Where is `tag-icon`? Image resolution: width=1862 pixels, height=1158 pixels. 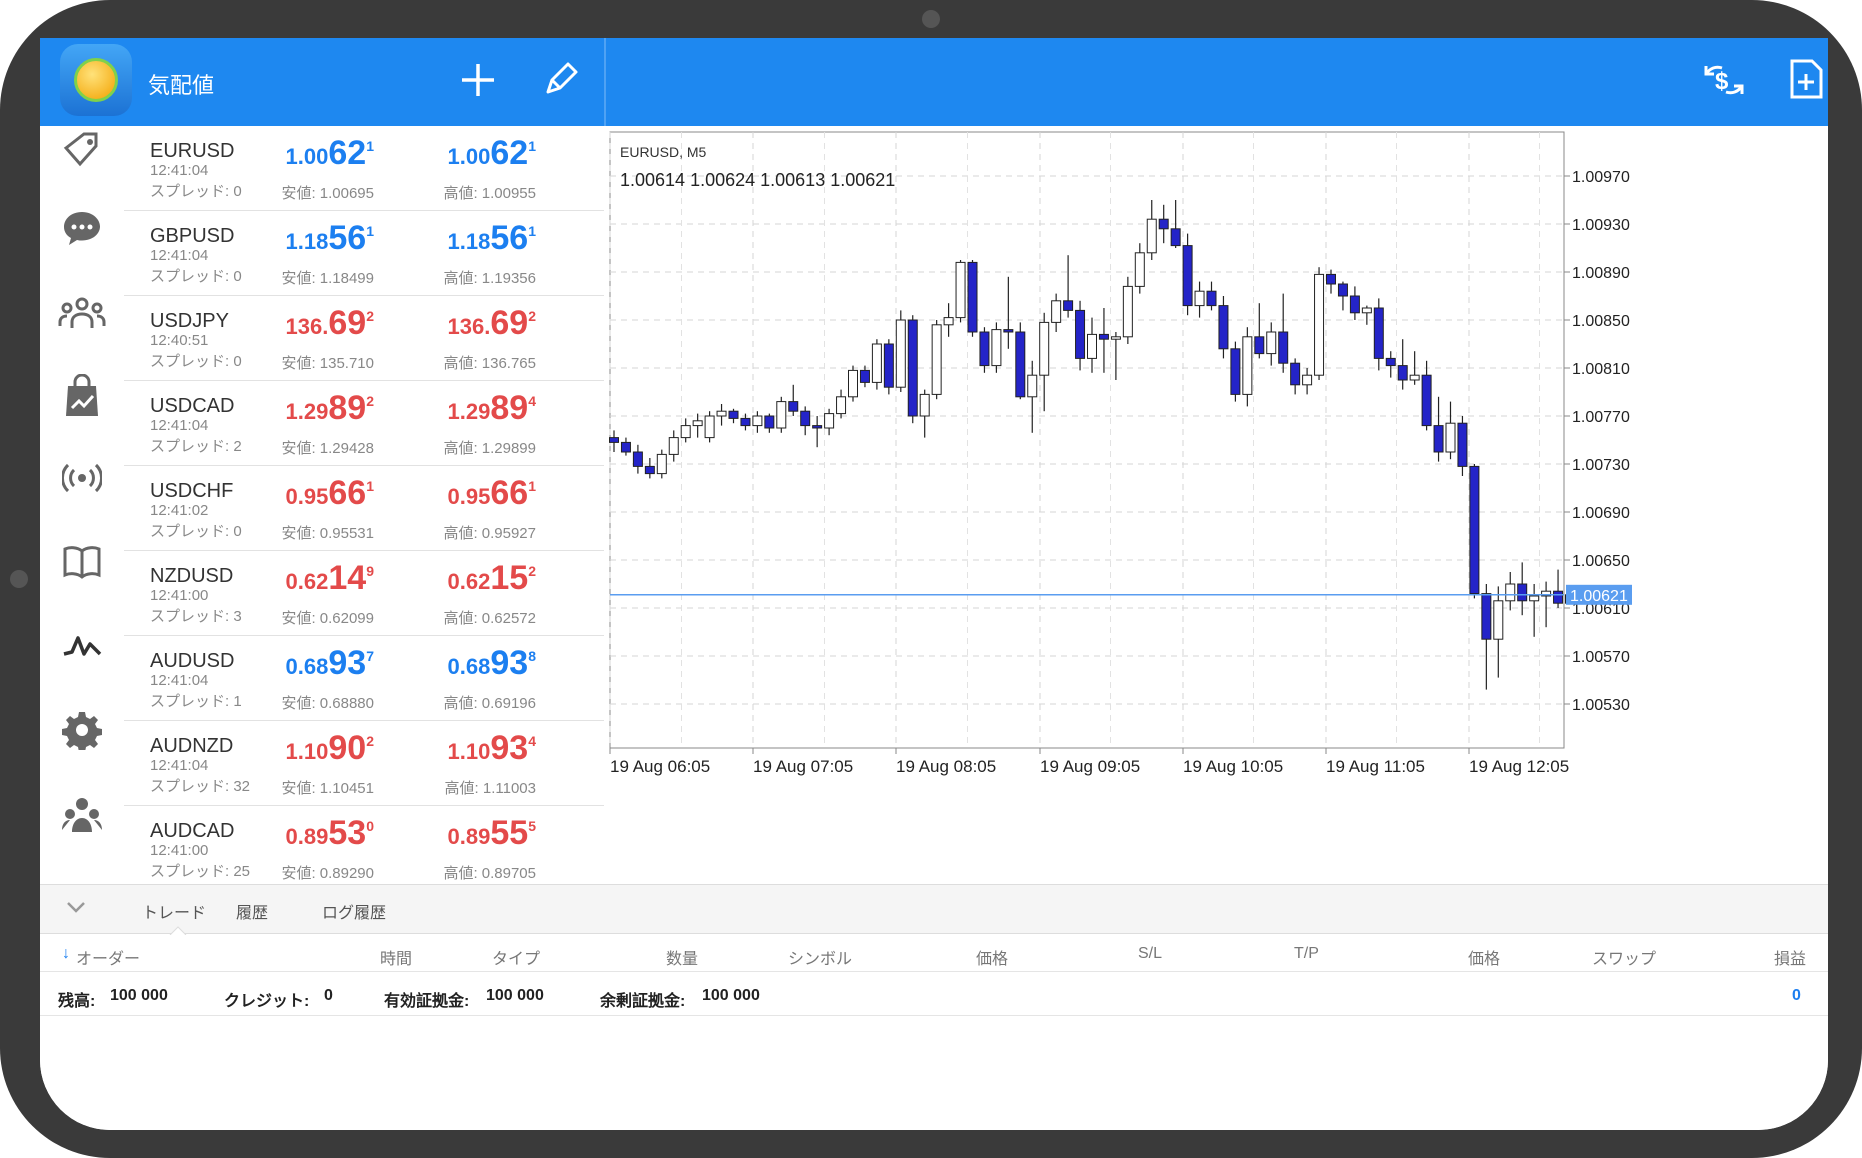 tag-icon is located at coordinates (82, 150).